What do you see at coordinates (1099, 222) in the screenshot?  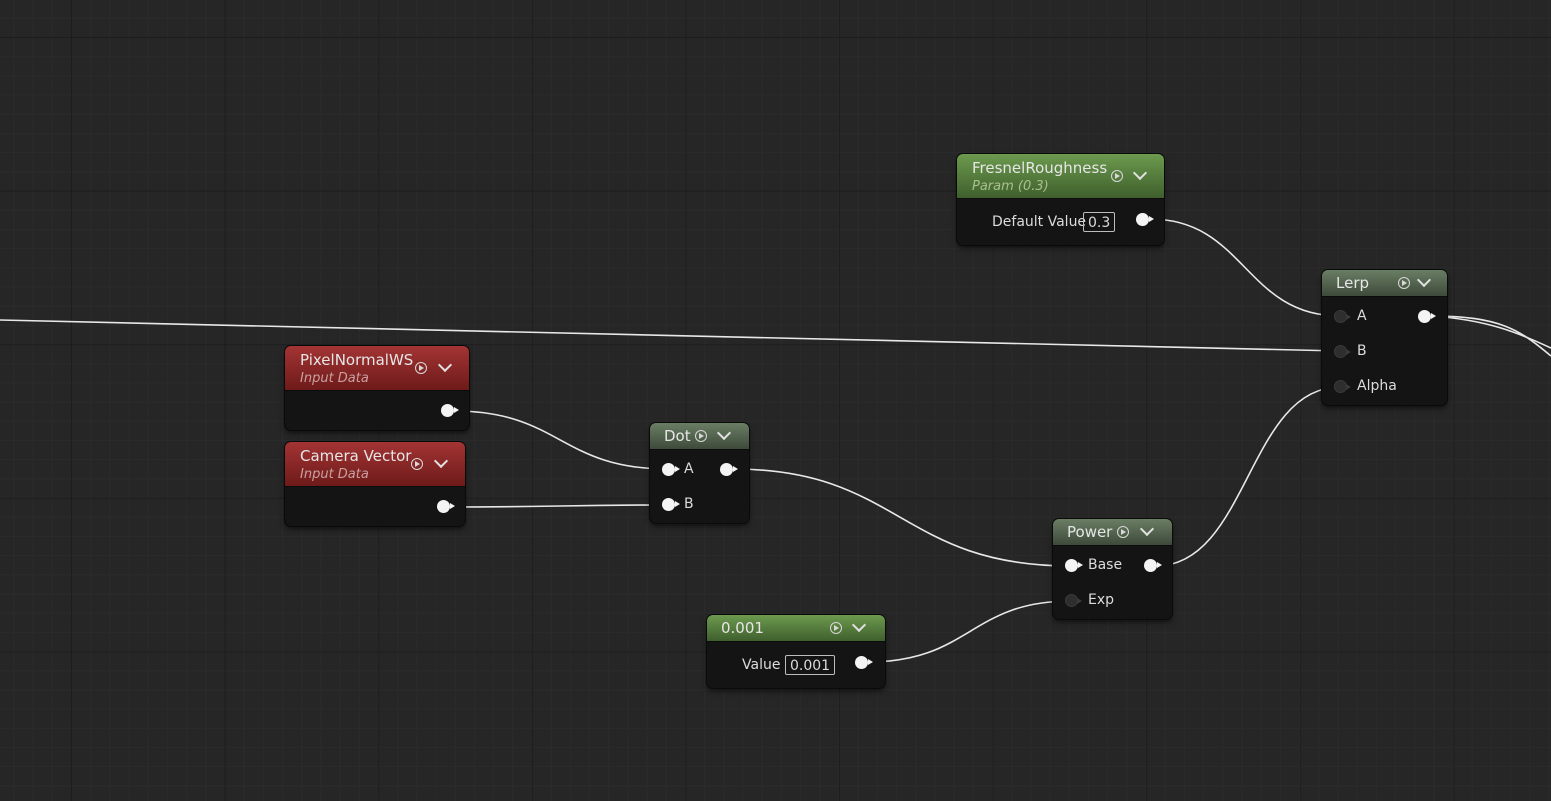 I see `default-value-input: 0.3` at bounding box center [1099, 222].